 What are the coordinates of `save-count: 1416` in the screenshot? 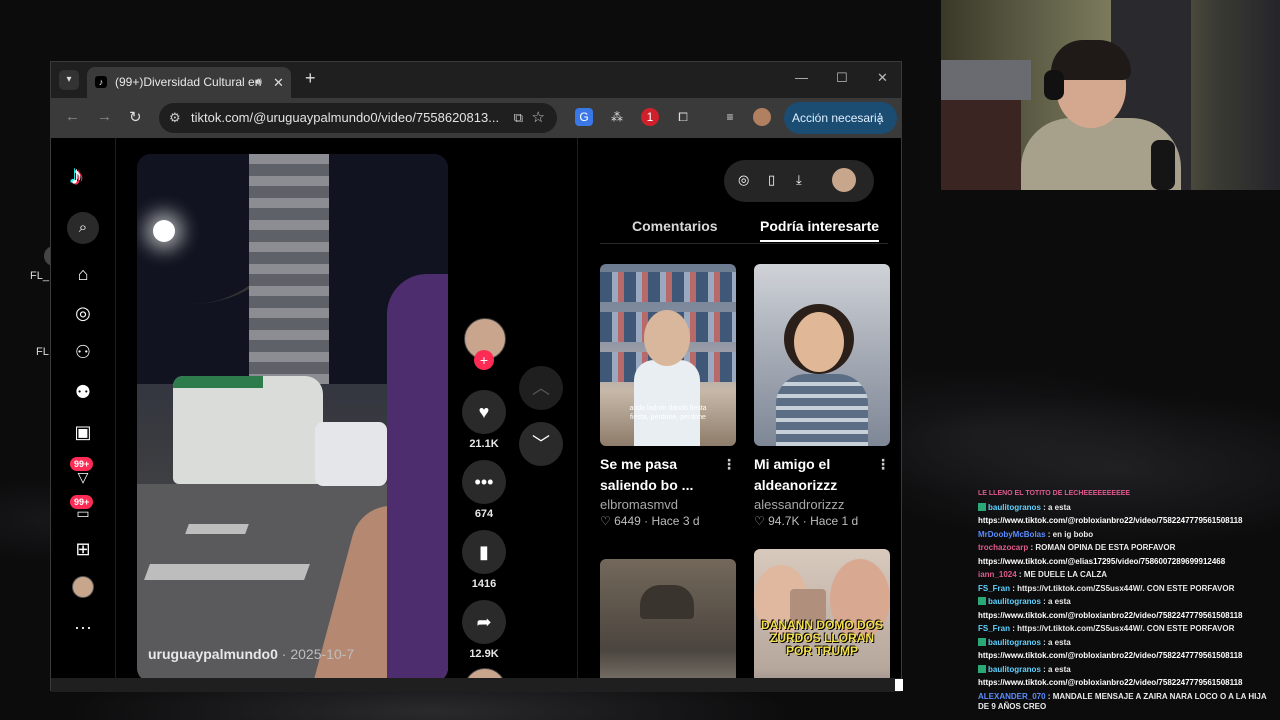 It's located at (484, 584).